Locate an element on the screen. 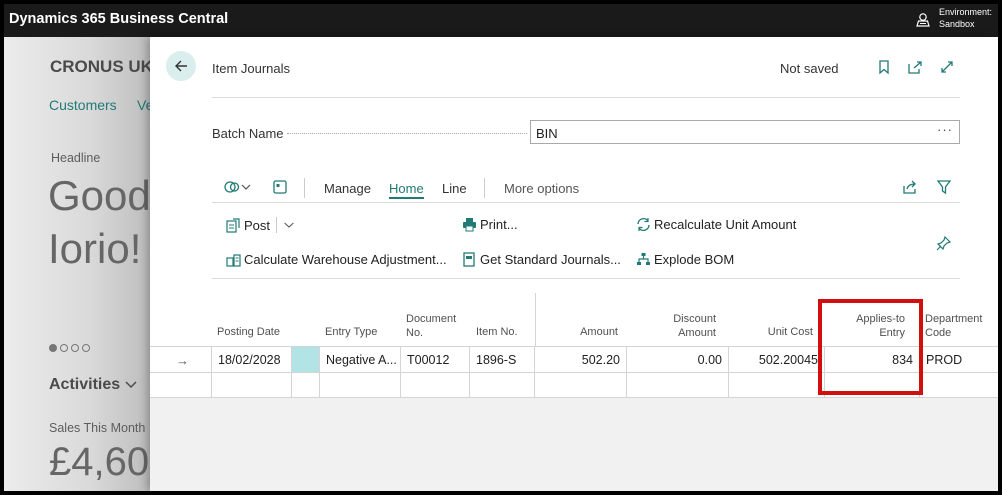  recalculate-unit-amount-label: Recalculate Unit Amount is located at coordinates (725, 224).